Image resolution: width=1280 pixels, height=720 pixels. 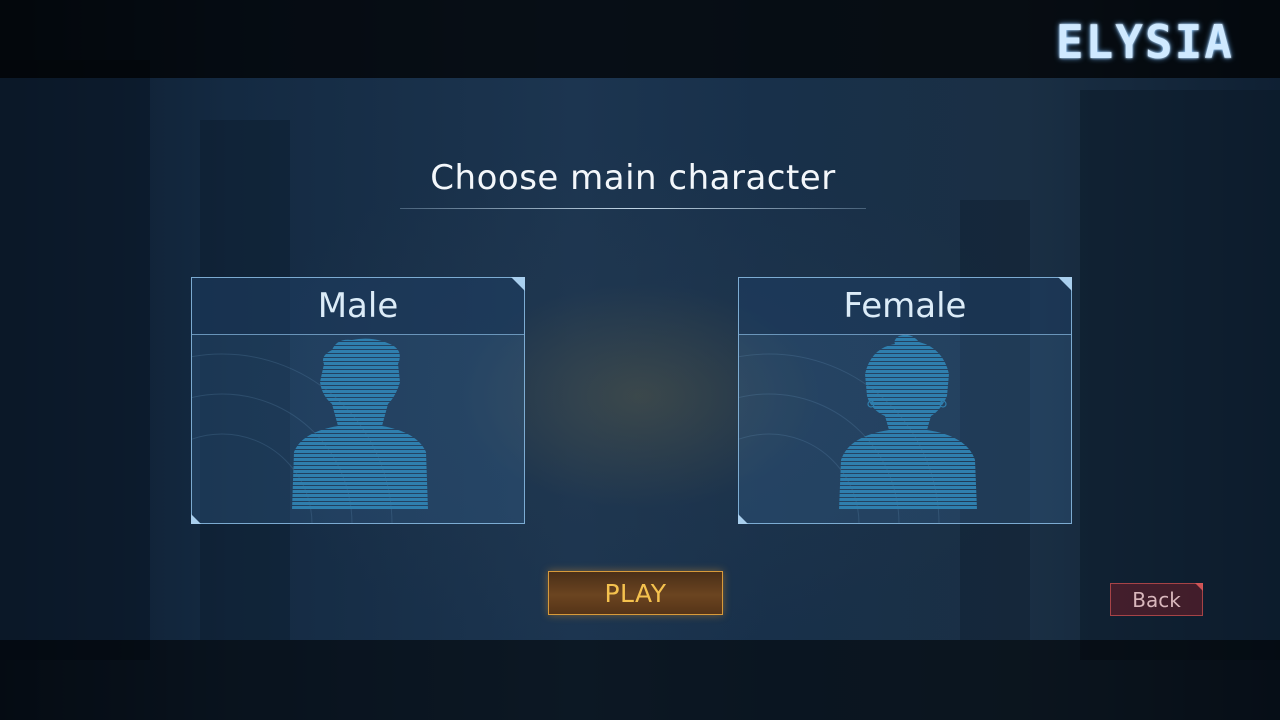 I want to click on card-header: Female, so click(x=905, y=306).